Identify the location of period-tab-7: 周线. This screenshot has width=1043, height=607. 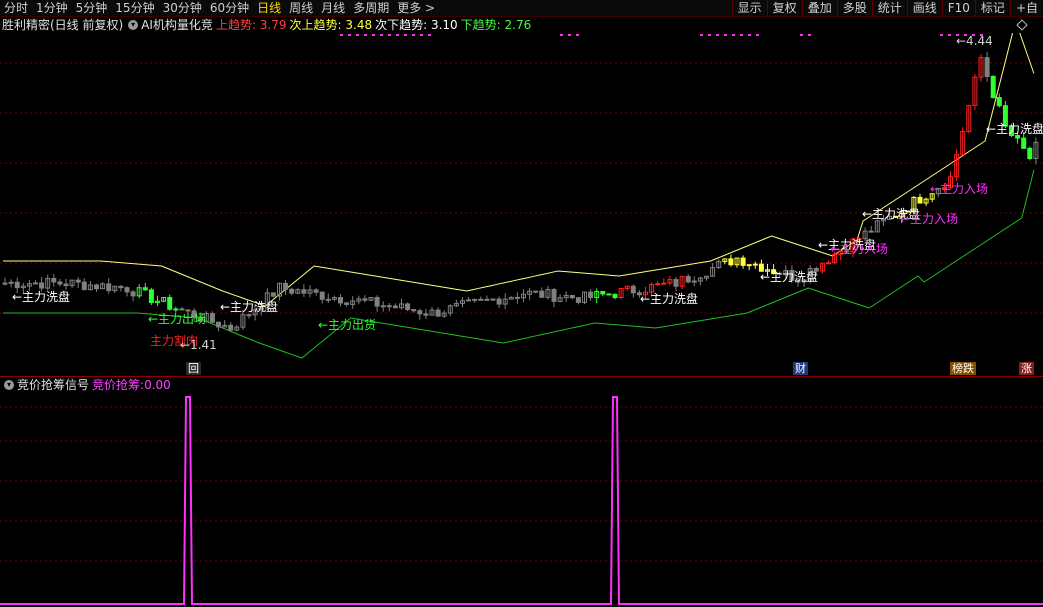
(301, 8).